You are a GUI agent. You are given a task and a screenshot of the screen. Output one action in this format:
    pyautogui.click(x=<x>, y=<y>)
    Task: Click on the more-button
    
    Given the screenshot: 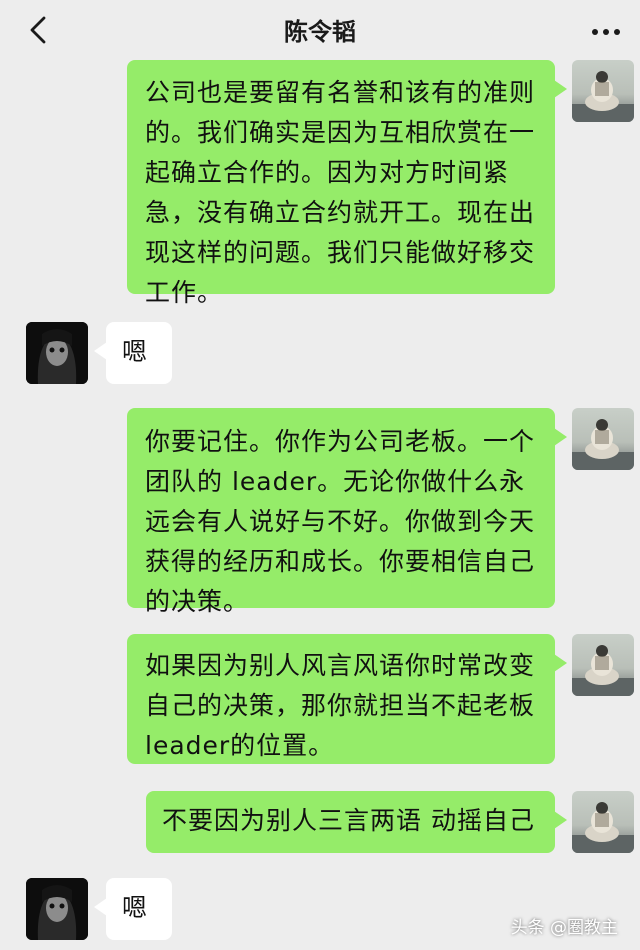 What is the action you would take?
    pyautogui.click(x=606, y=29)
    